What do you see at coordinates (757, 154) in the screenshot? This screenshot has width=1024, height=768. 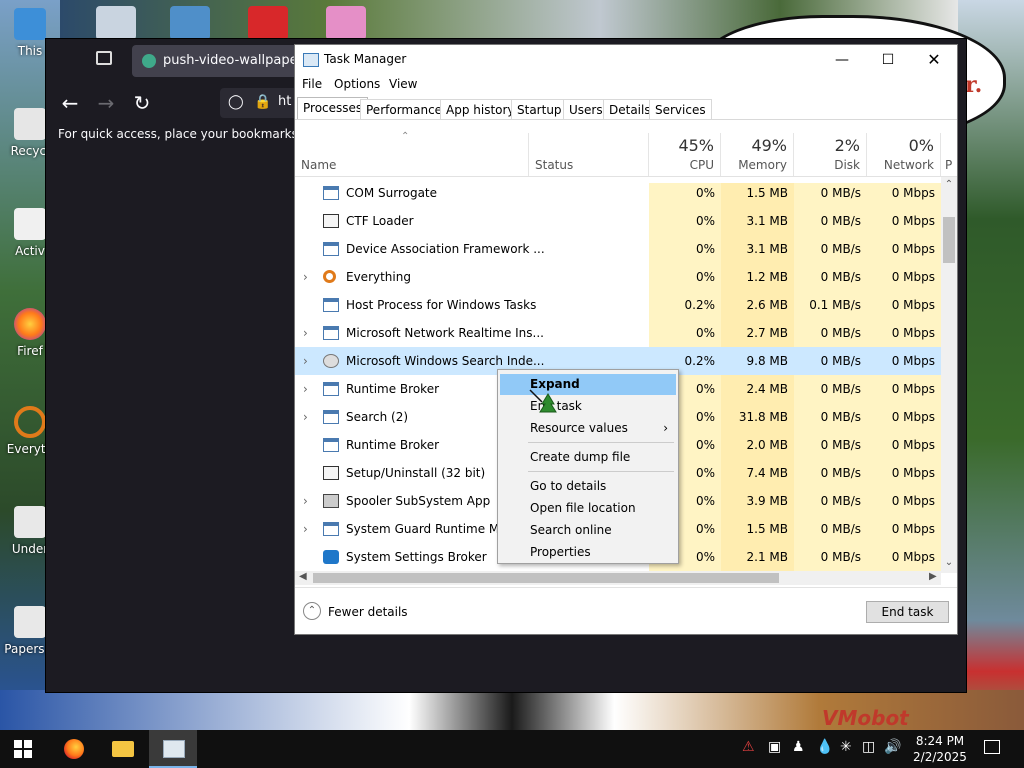 I see `column-header-memory: 49% Memory` at bounding box center [757, 154].